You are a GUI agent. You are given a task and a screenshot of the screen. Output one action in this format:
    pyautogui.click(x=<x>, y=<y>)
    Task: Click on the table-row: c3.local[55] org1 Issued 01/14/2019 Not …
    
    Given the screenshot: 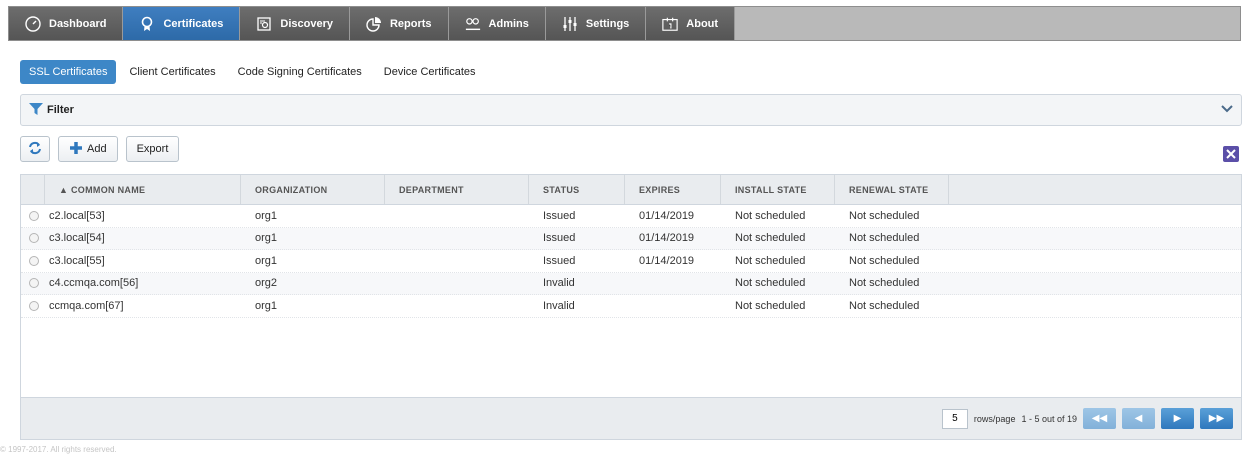 What is the action you would take?
    pyautogui.click(x=631, y=261)
    